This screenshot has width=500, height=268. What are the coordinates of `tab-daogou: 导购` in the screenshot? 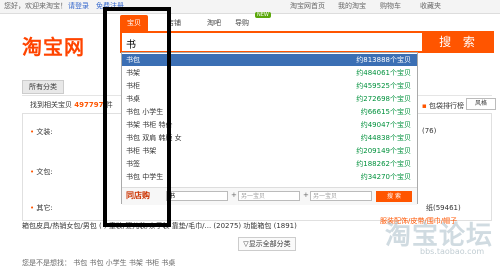 It's located at (242, 23).